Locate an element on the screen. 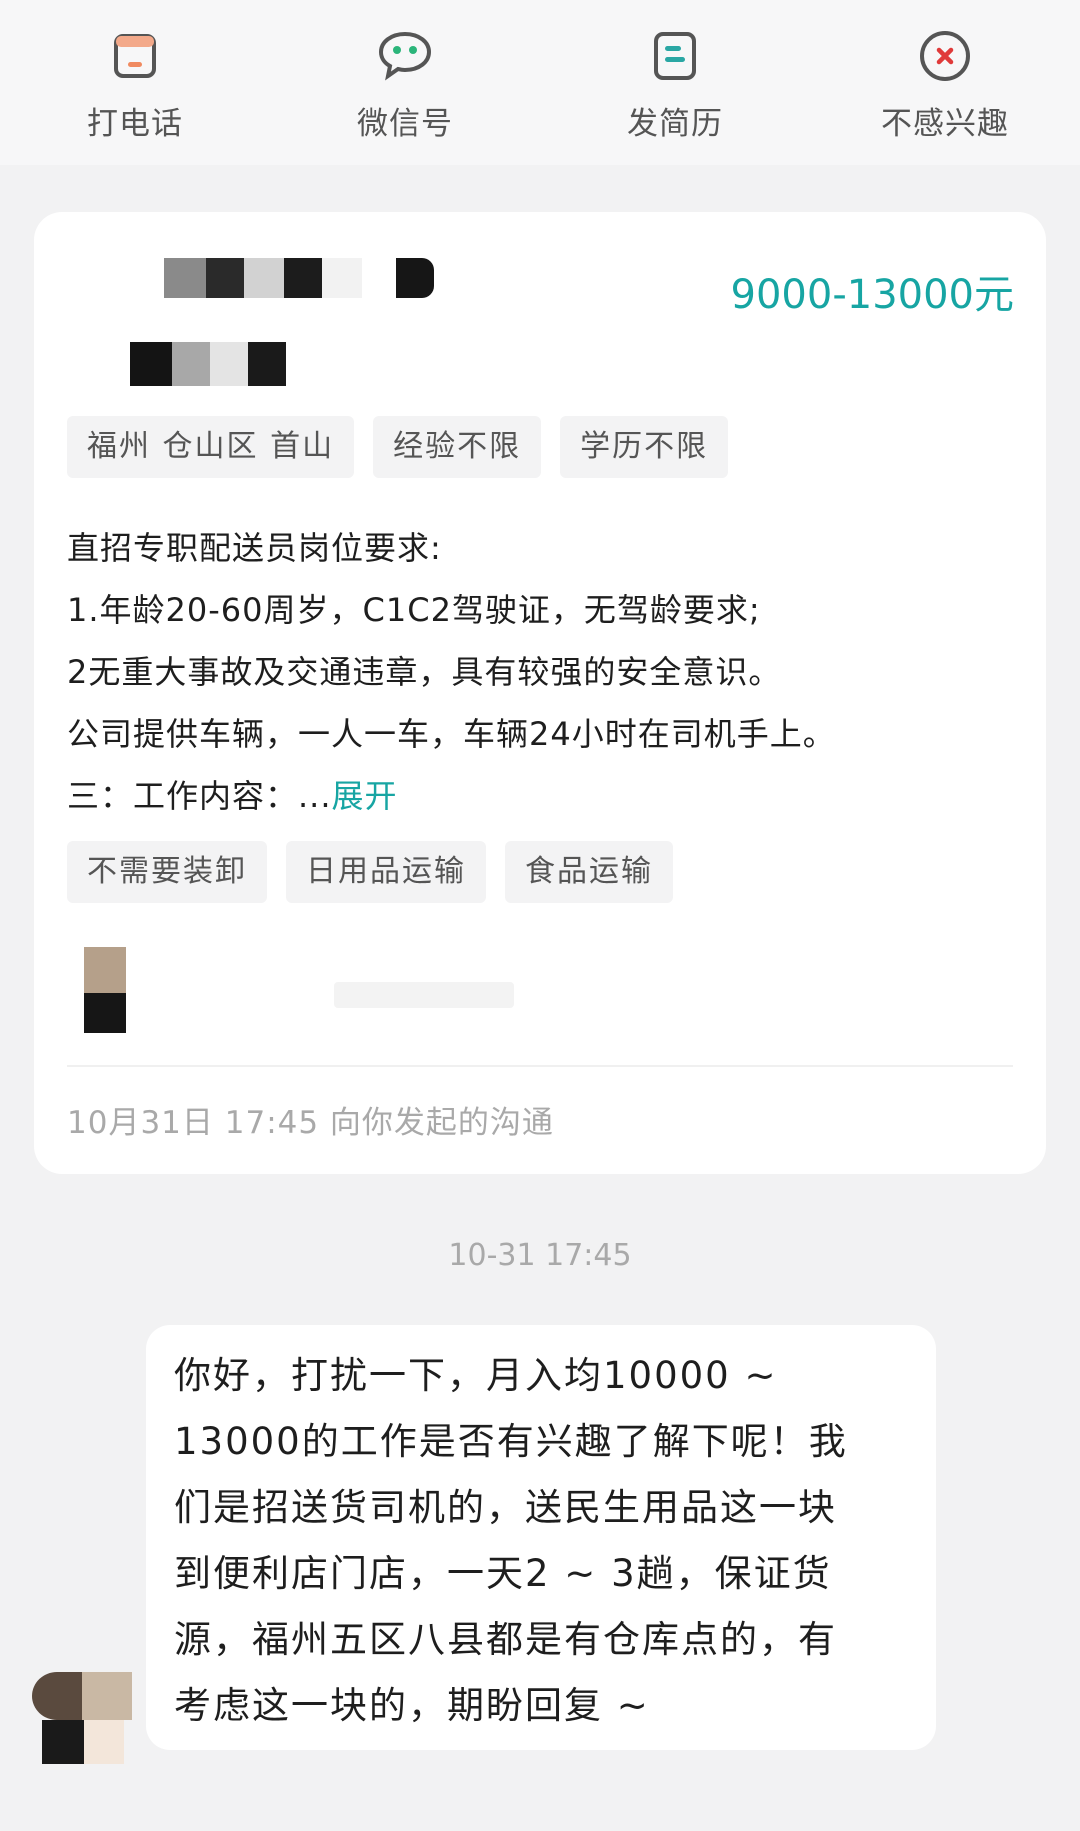  description-line: 直招专职配送员岗位要求: is located at coordinates (254, 548).